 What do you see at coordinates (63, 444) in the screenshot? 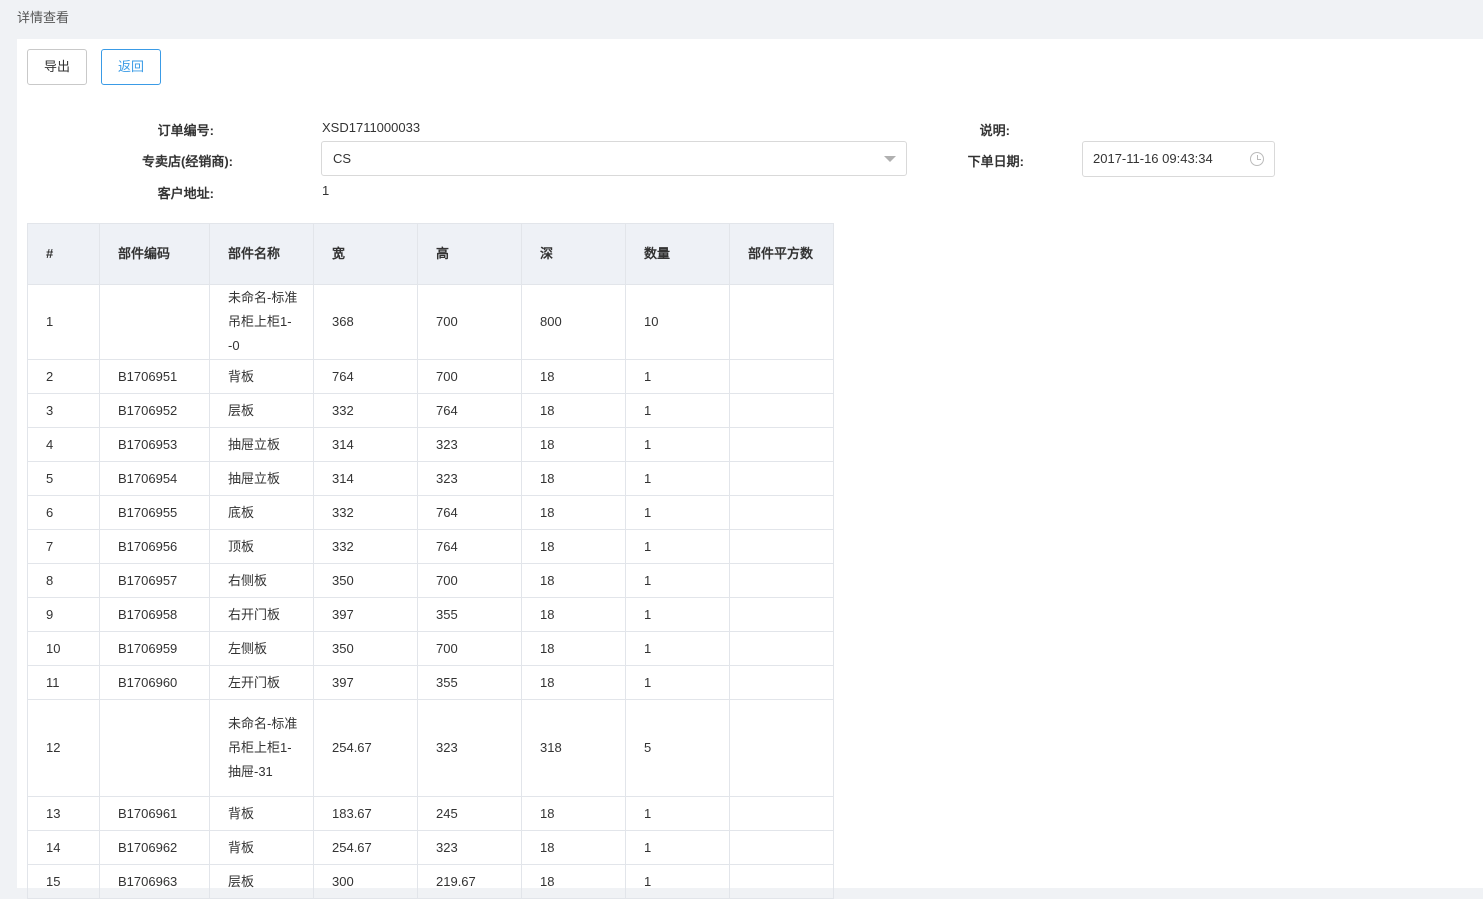
I see `cell-index: 4` at bounding box center [63, 444].